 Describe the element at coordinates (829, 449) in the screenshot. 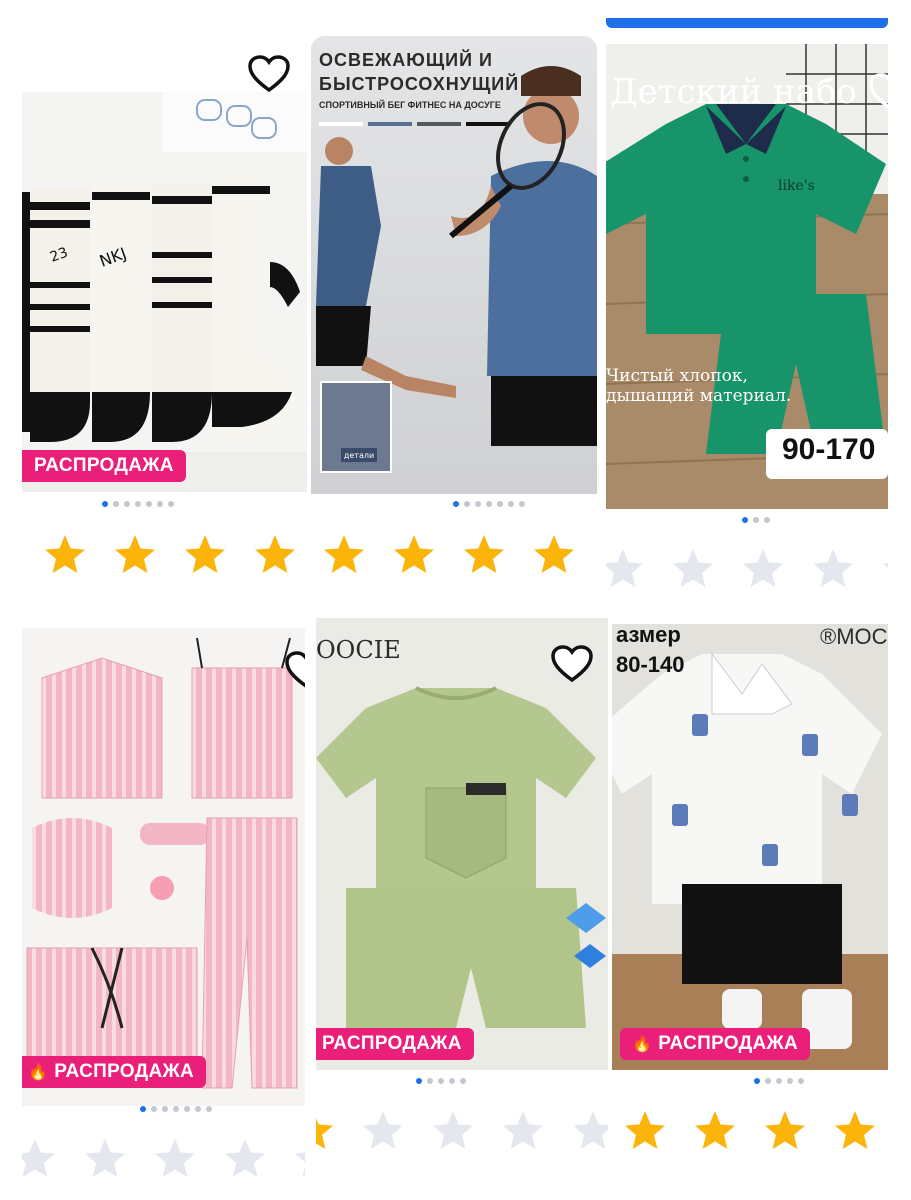

I see `size-range-label: 90-170` at that location.